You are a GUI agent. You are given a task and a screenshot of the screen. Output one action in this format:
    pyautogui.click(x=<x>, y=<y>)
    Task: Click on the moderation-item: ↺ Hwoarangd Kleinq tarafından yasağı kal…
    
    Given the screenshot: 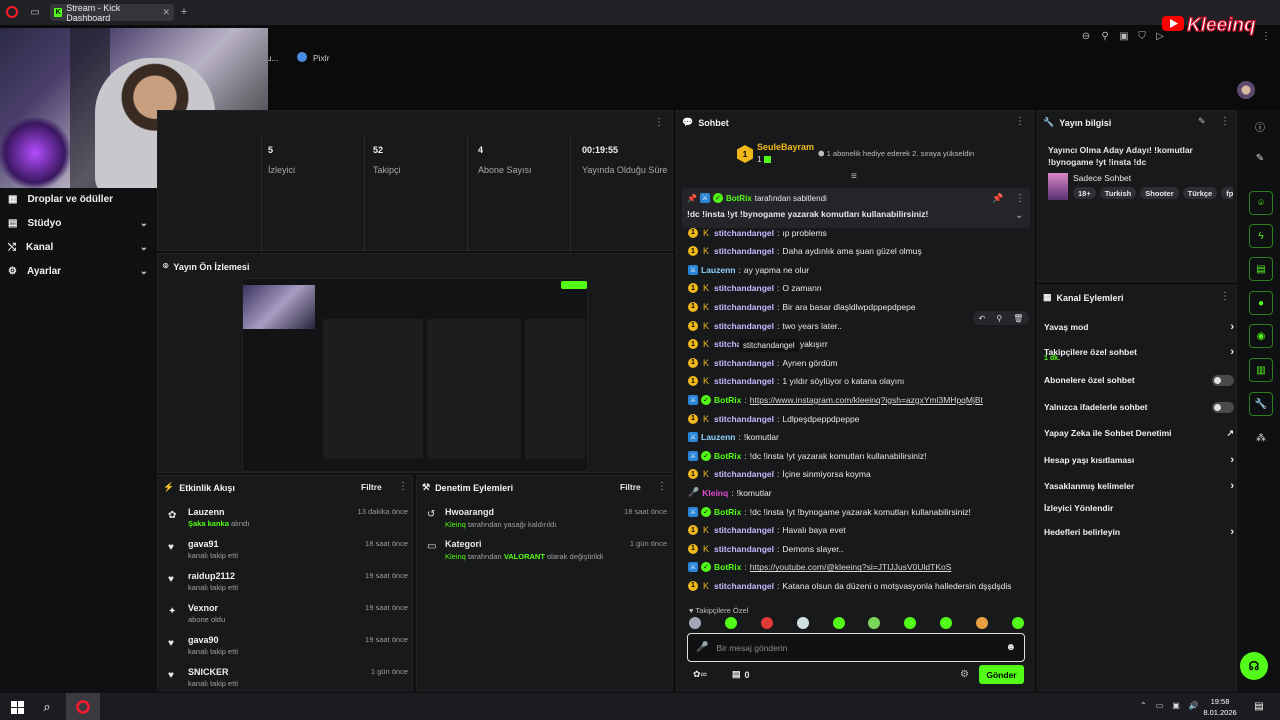 What is the action you would take?
    pyautogui.click(x=547, y=521)
    